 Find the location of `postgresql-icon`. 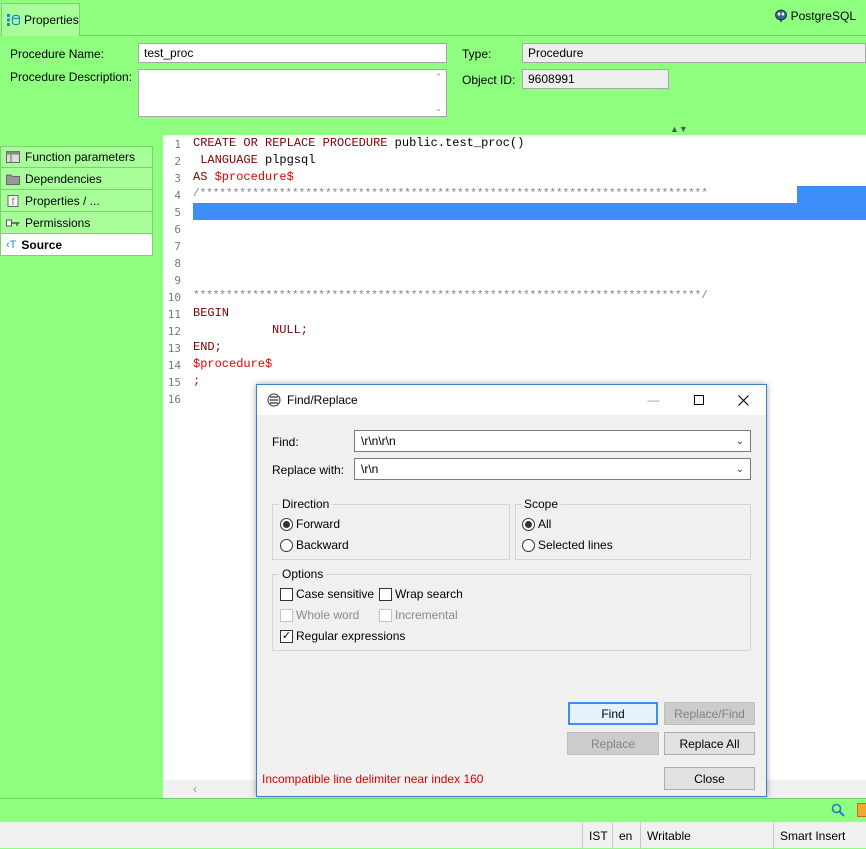

postgresql-icon is located at coordinates (781, 16).